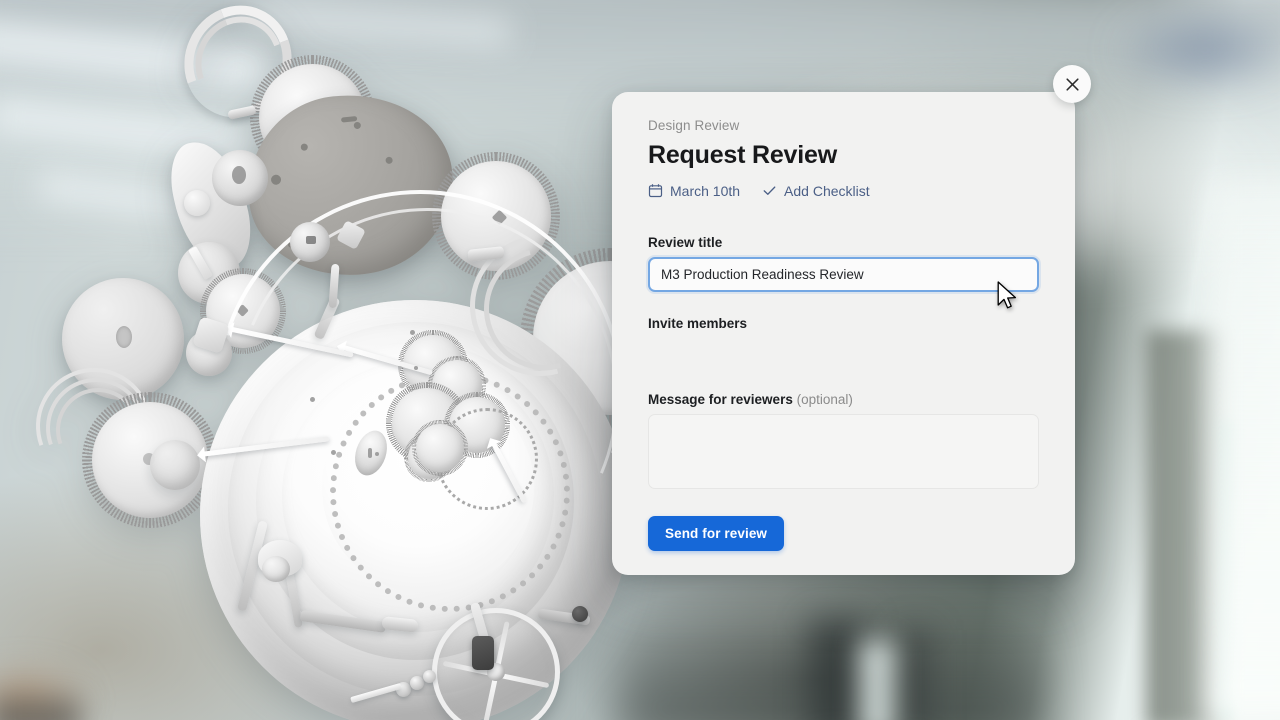 This screenshot has width=1280, height=720. Describe the element at coordinates (824, 399) in the screenshot. I see `message-label-optional: (optional)` at that location.